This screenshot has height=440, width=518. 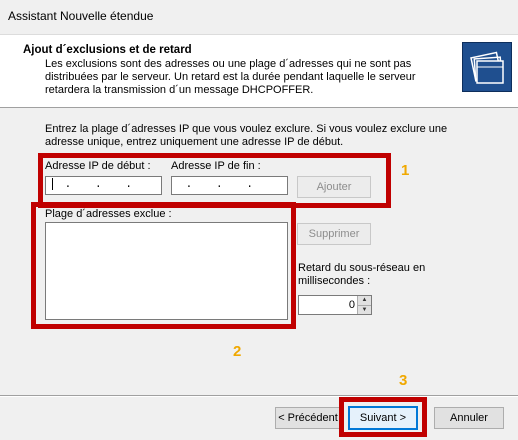 What do you see at coordinates (351, 305) in the screenshot?
I see `delay-value: 0` at bounding box center [351, 305].